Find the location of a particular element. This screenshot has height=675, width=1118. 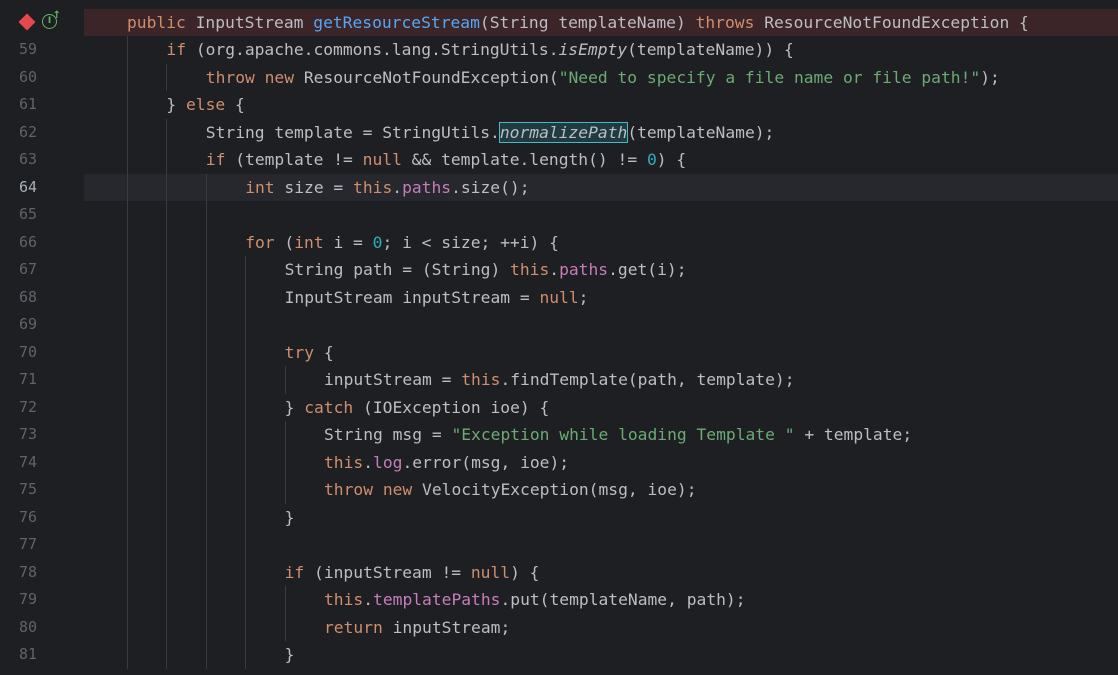

gutter-row: 73 is located at coordinates (42, 435).